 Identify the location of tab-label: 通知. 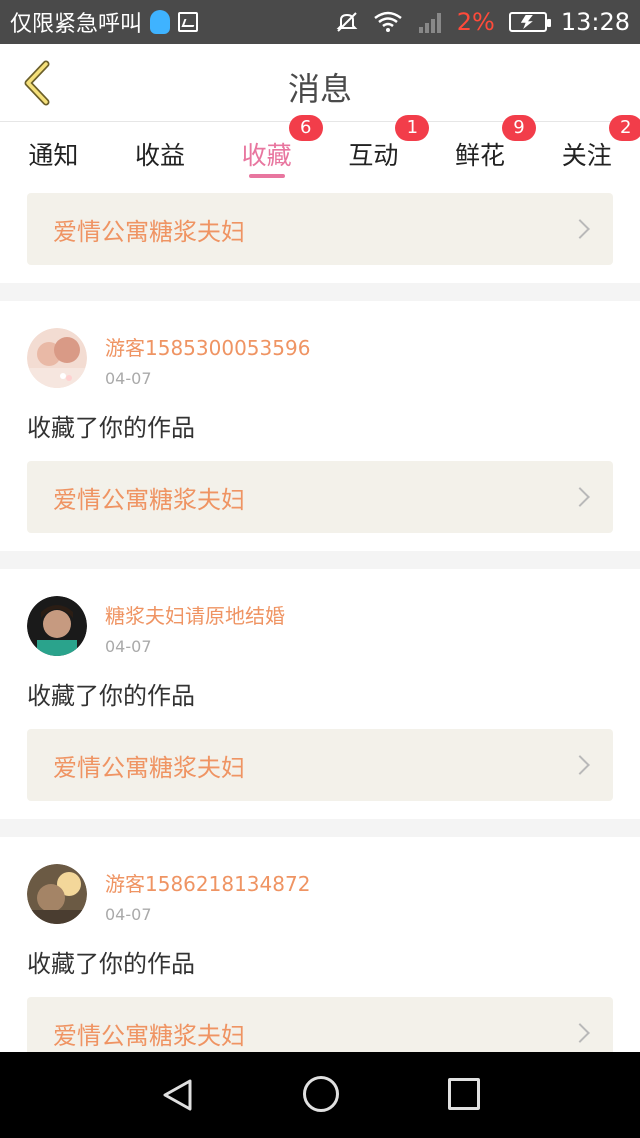
(53, 155).